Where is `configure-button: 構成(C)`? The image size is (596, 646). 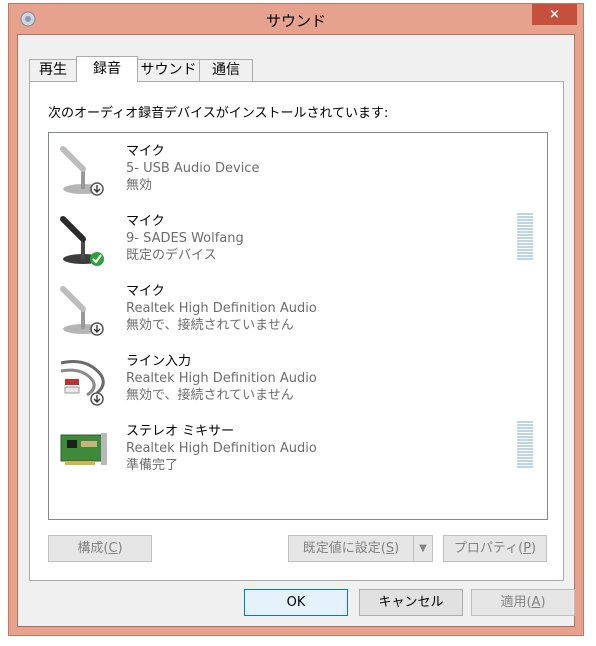 configure-button: 構成(C) is located at coordinates (100, 548).